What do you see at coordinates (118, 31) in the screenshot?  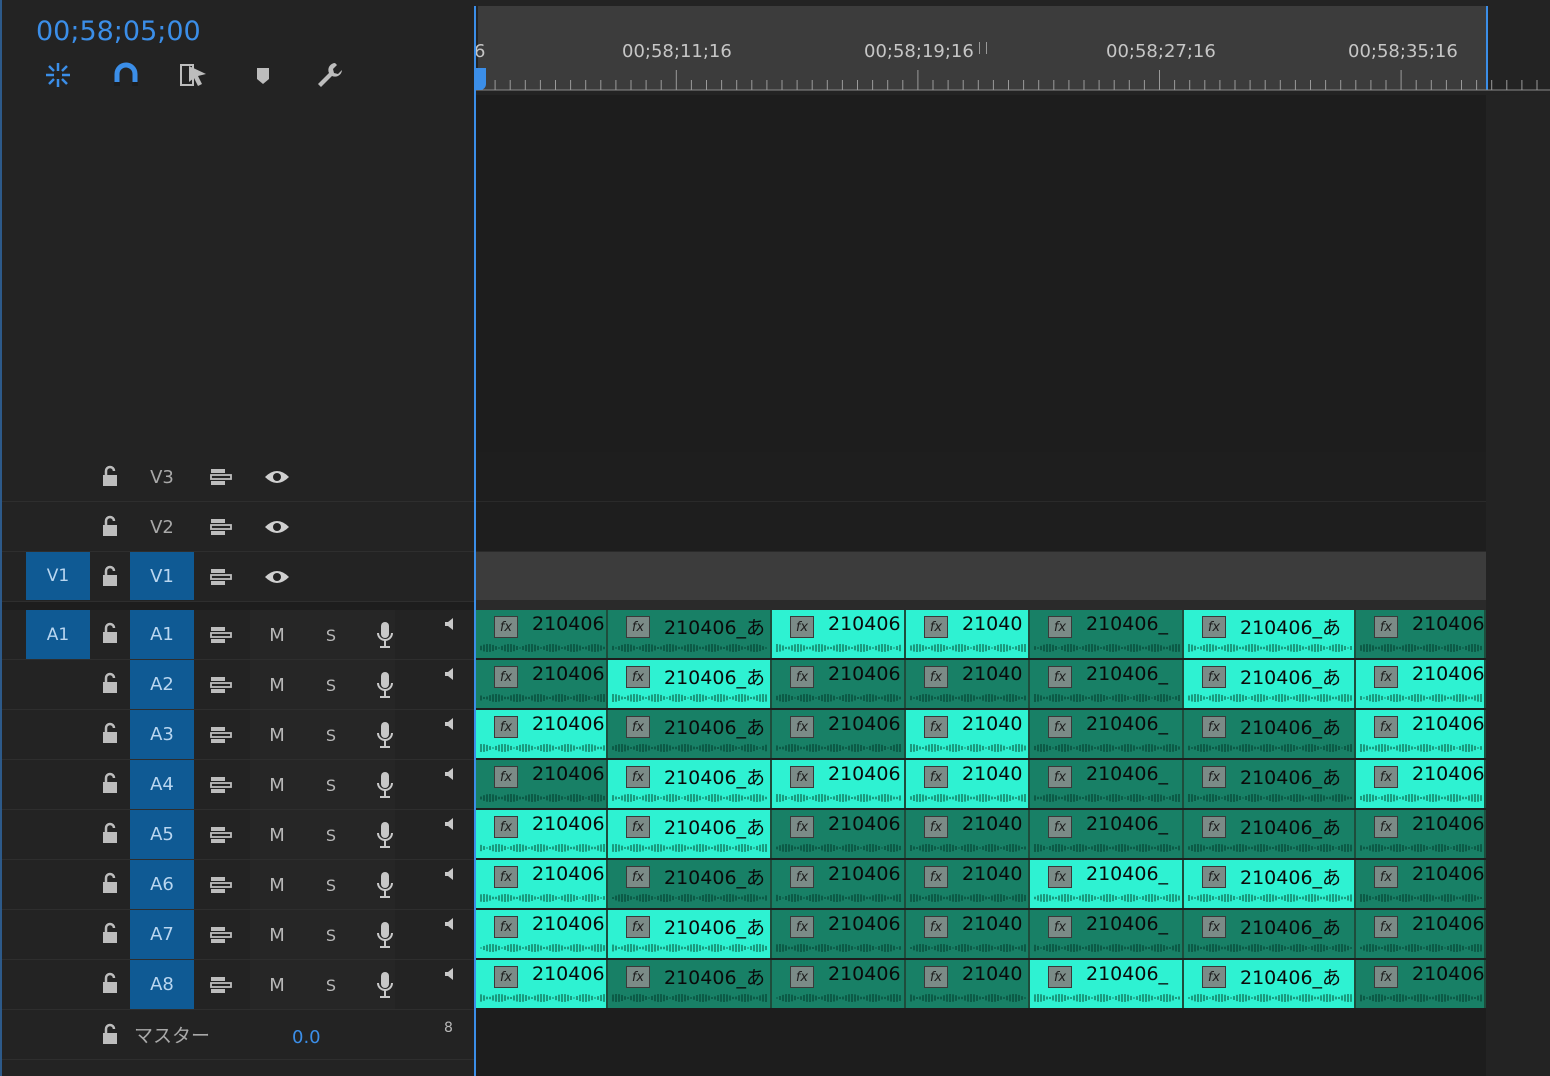 I see `playhead-timecode: 00;58;05;00` at bounding box center [118, 31].